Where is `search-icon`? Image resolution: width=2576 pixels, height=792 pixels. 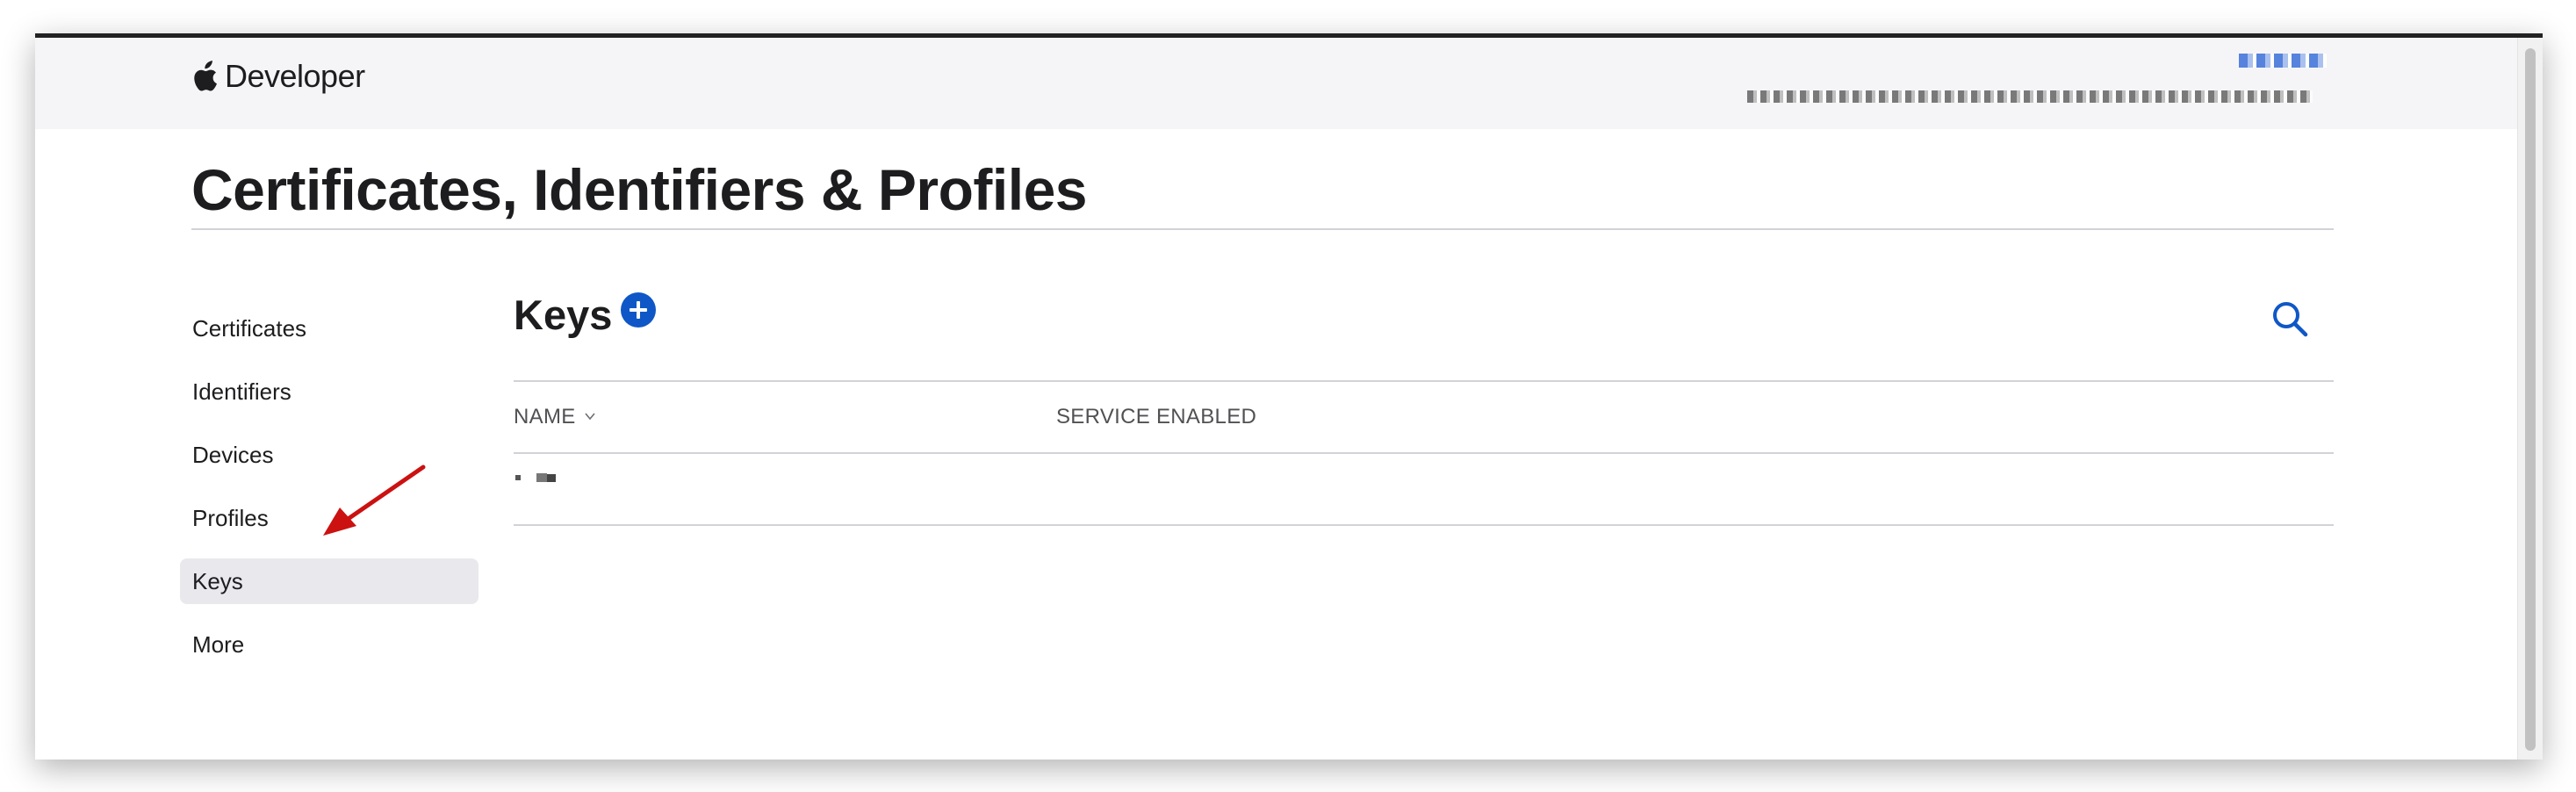 search-icon is located at coordinates (2290, 319).